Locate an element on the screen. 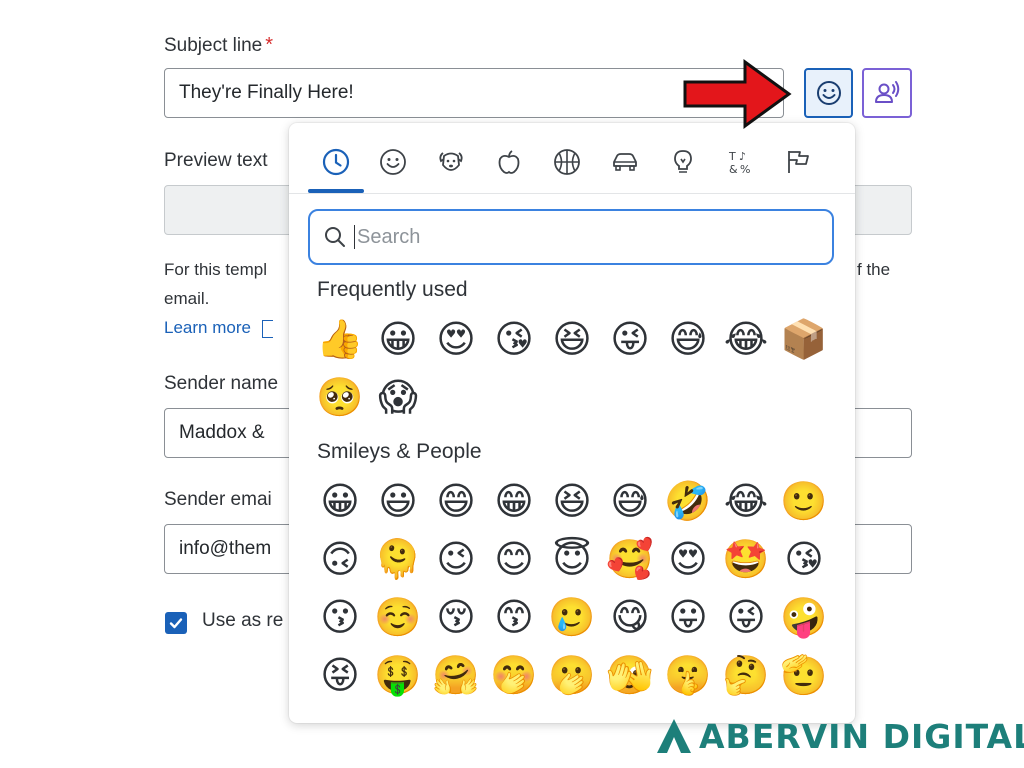 The image size is (1024, 768). brand-logo: ABERVIN DIGITAL is located at coordinates (839, 736).